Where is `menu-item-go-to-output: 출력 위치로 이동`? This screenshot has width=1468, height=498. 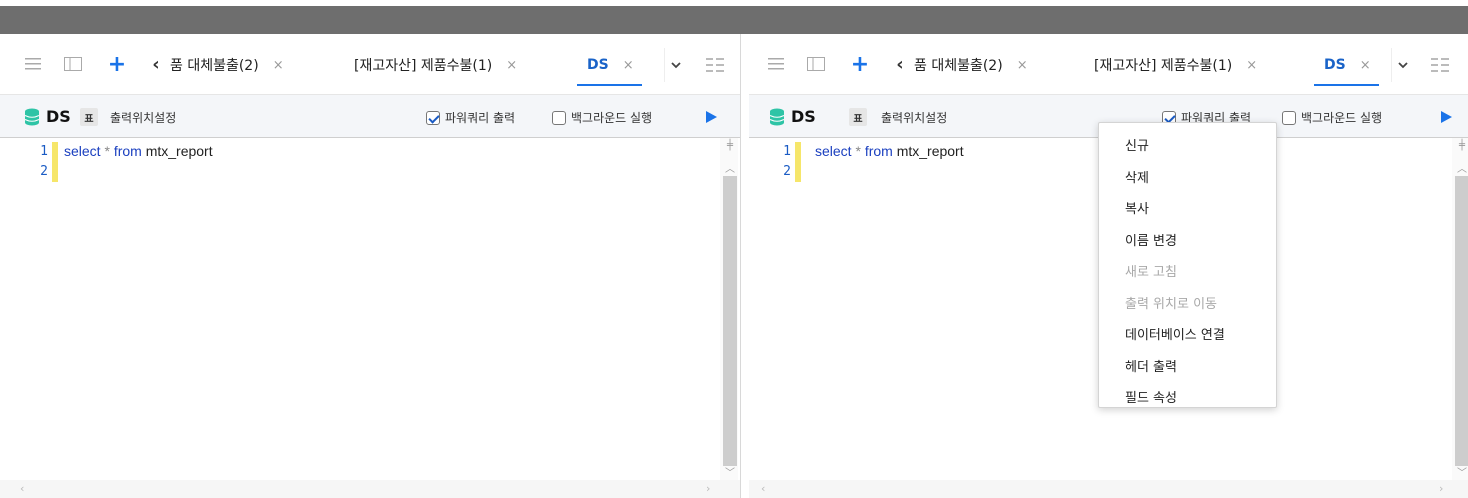
menu-item-go-to-output: 출력 위치로 이동 is located at coordinates (1171, 304).